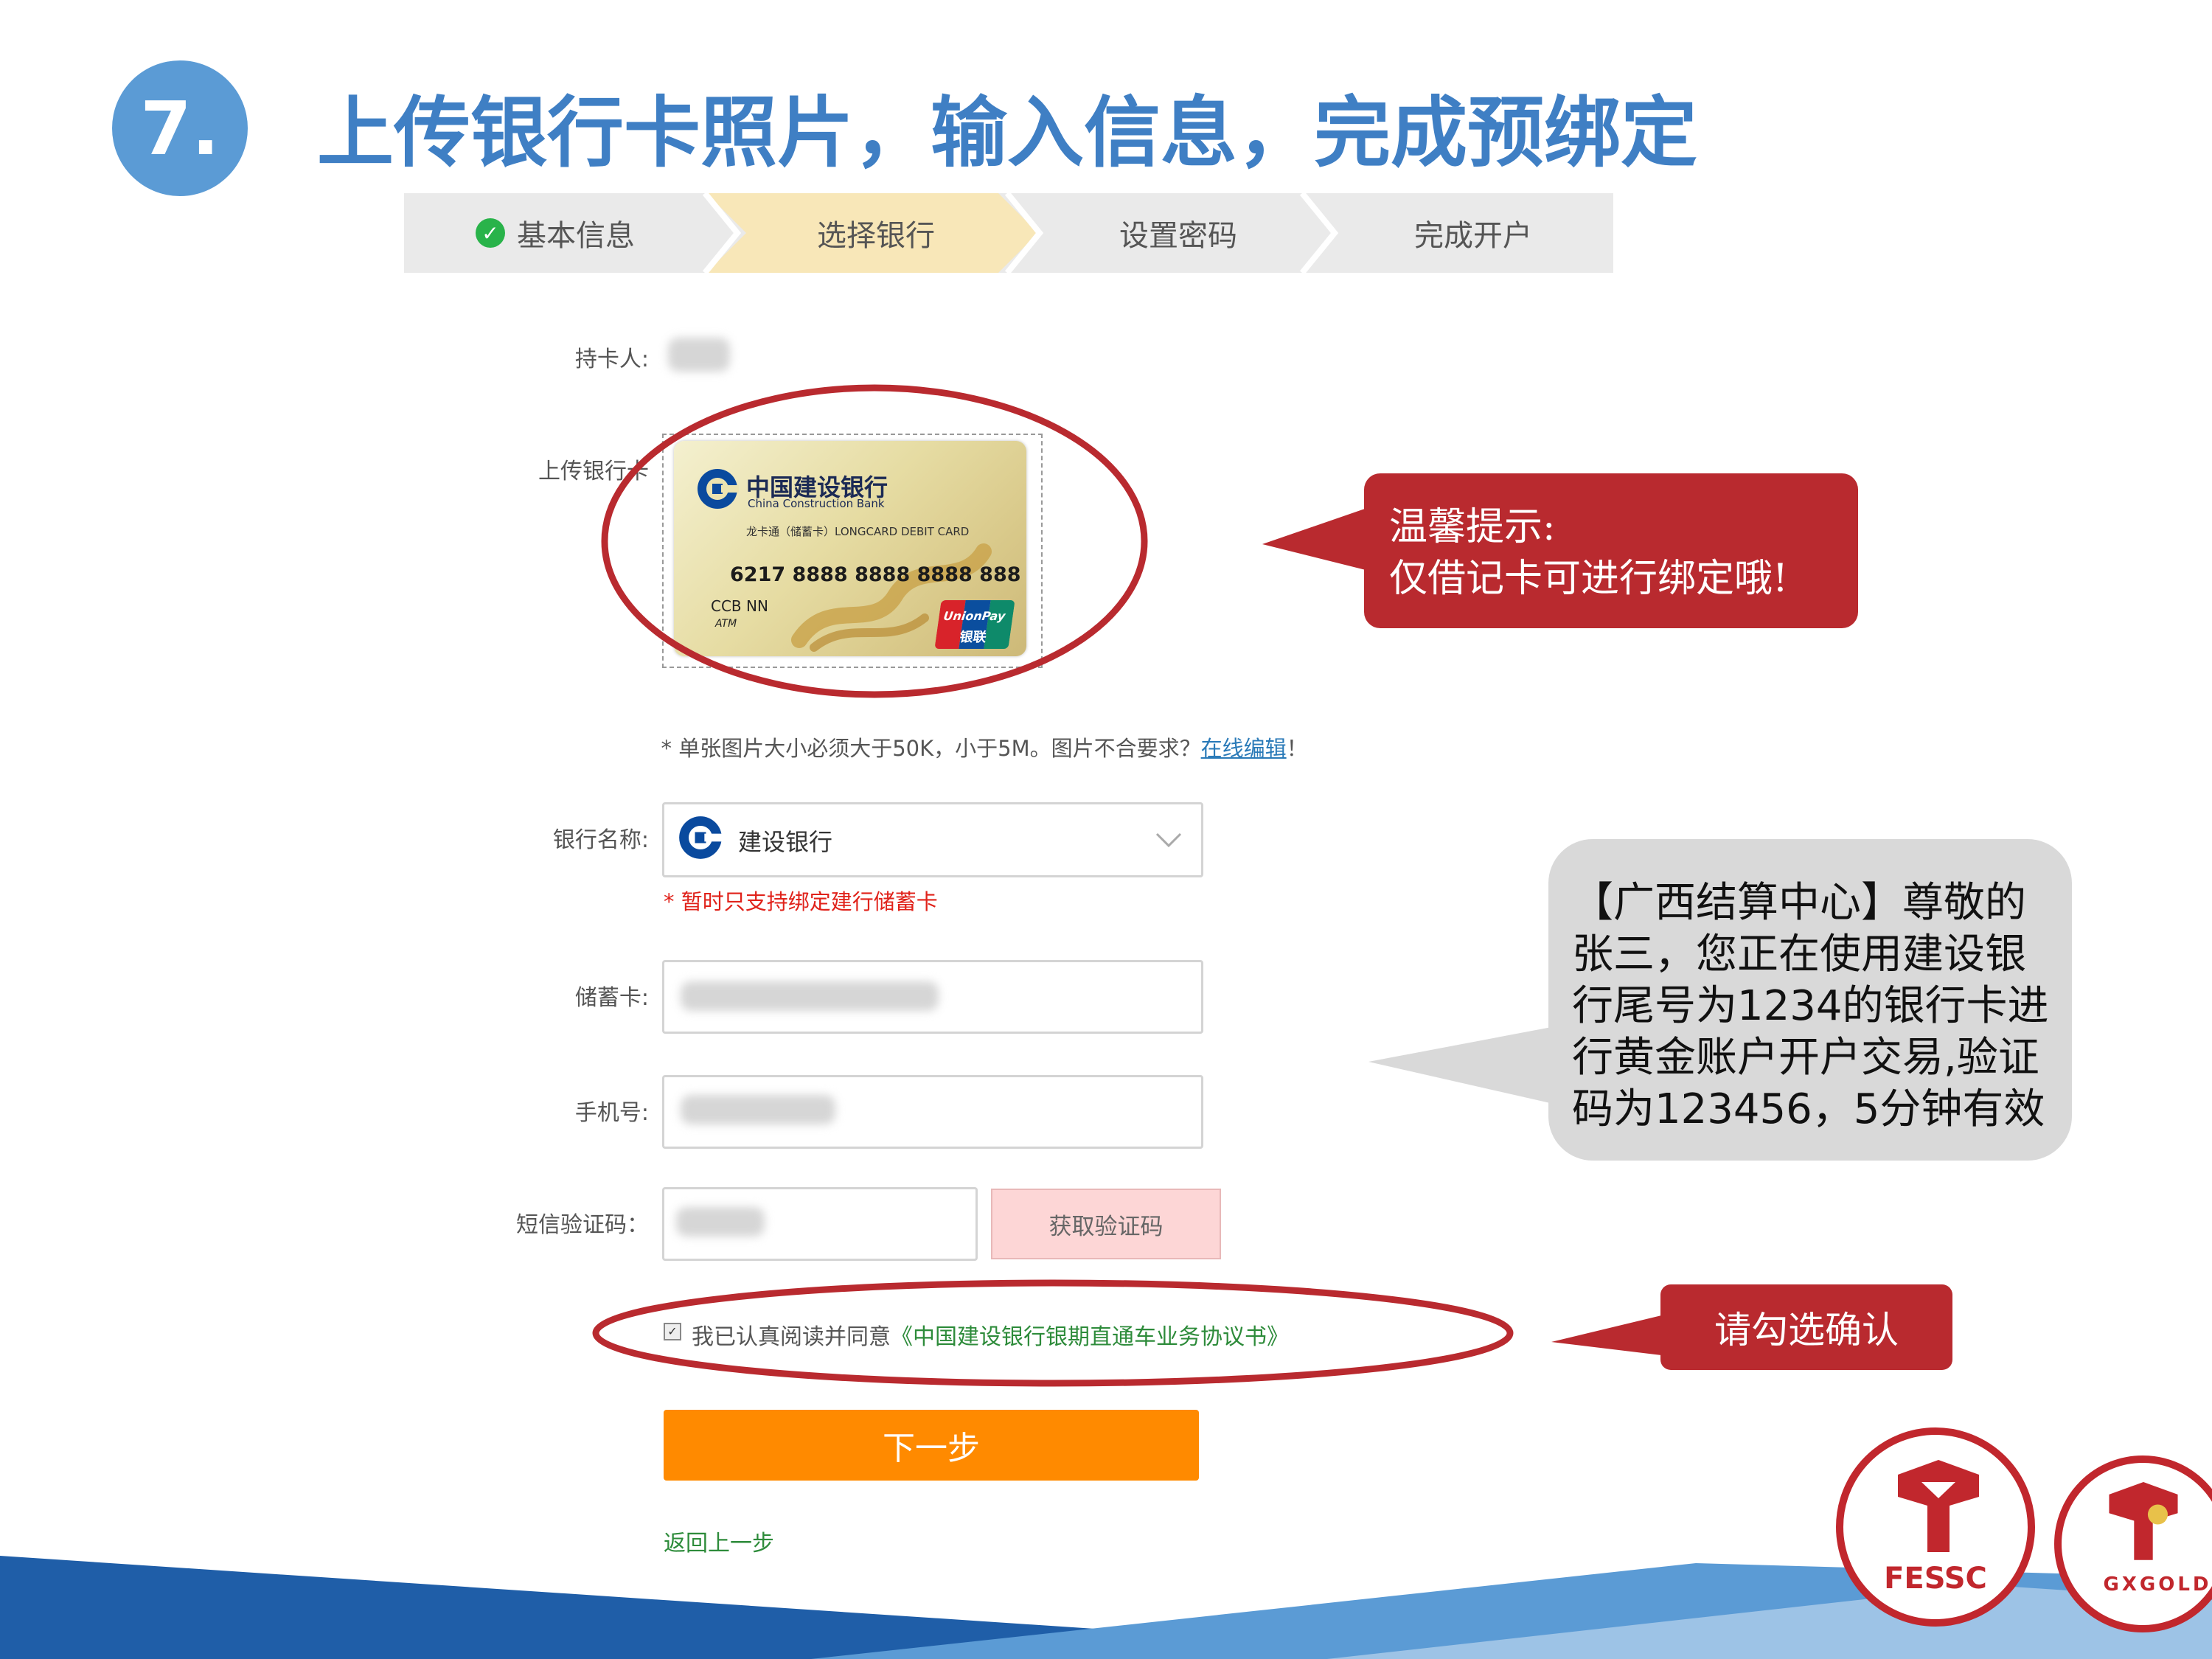 This screenshot has height=1659, width=2212. What do you see at coordinates (1799, 954) in the screenshot?
I see `sms-line: 张三，您正在使用建设银` at bounding box center [1799, 954].